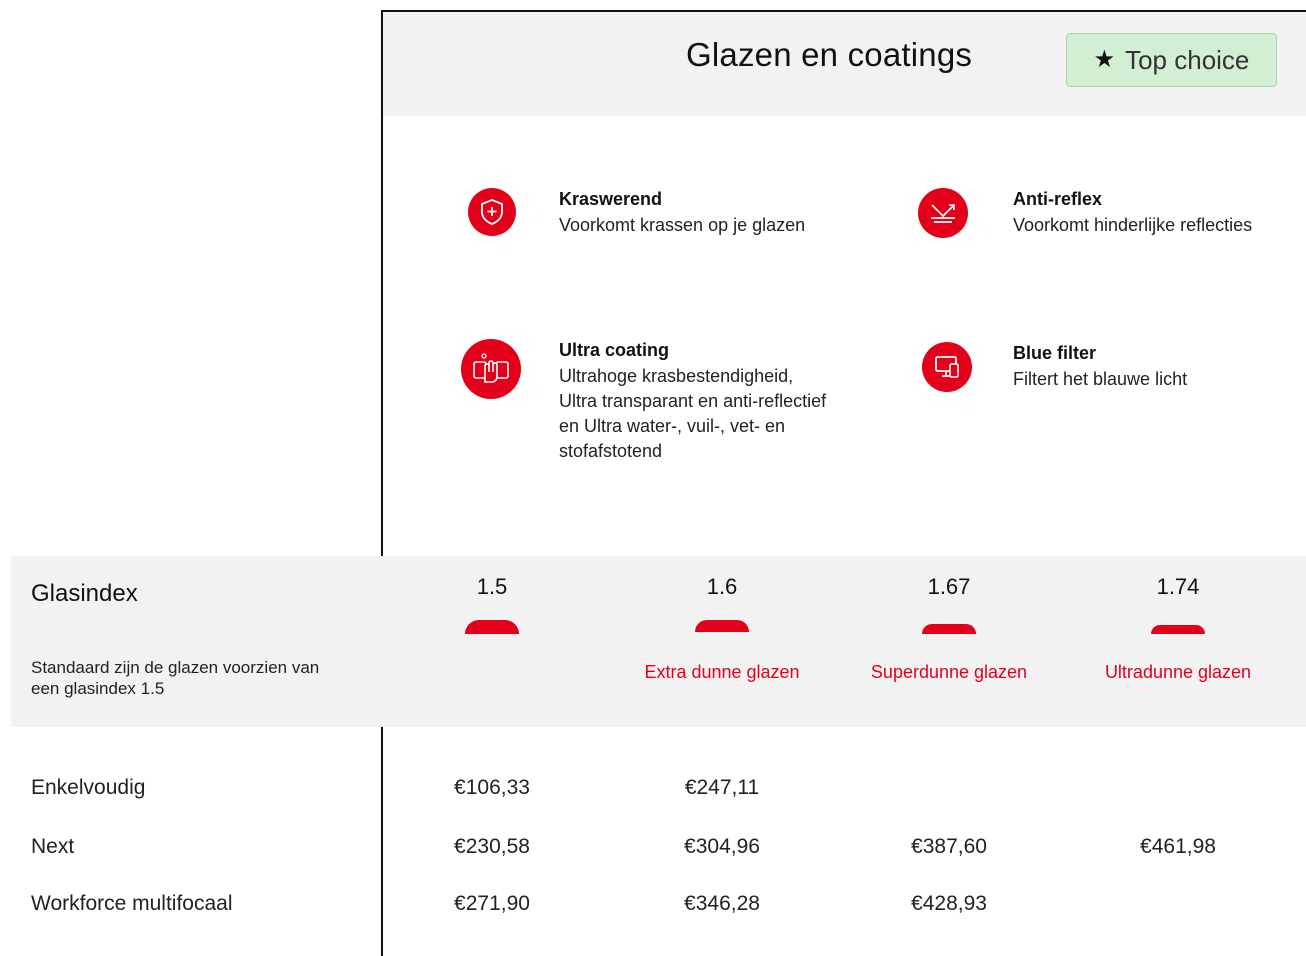  What do you see at coordinates (611, 199) in the screenshot?
I see `feature-title: Kraswerend` at bounding box center [611, 199].